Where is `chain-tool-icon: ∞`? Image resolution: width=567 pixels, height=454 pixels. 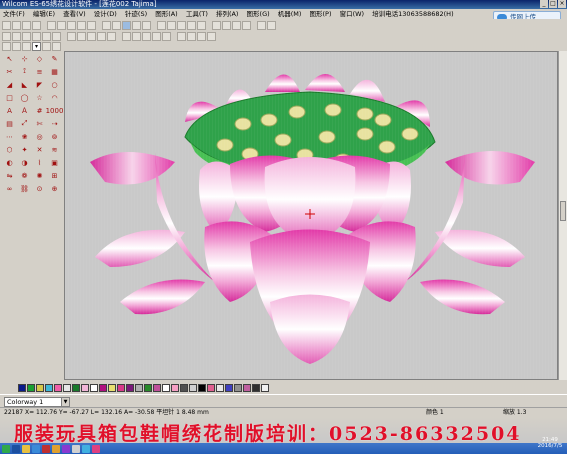 chain-tool-icon: ∞ is located at coordinates (9, 188).